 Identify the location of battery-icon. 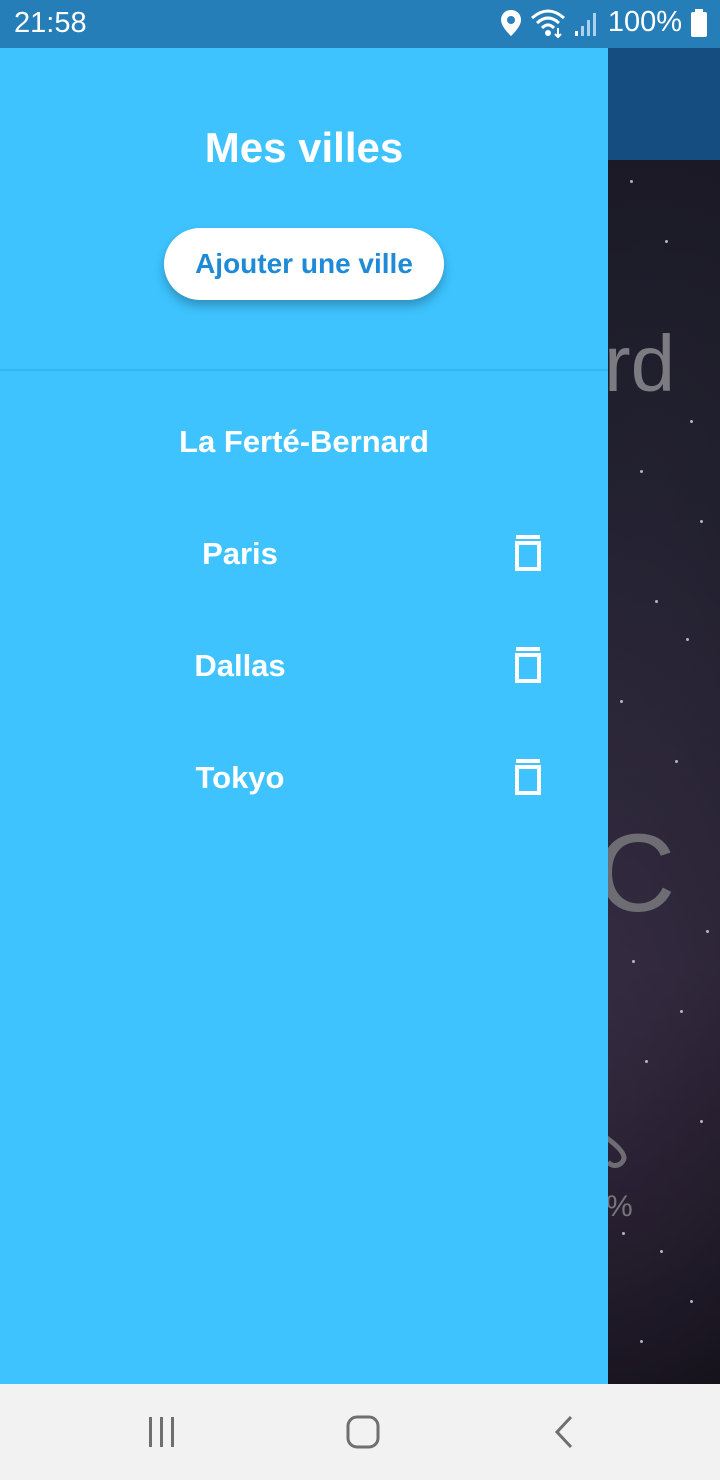
(699, 22).